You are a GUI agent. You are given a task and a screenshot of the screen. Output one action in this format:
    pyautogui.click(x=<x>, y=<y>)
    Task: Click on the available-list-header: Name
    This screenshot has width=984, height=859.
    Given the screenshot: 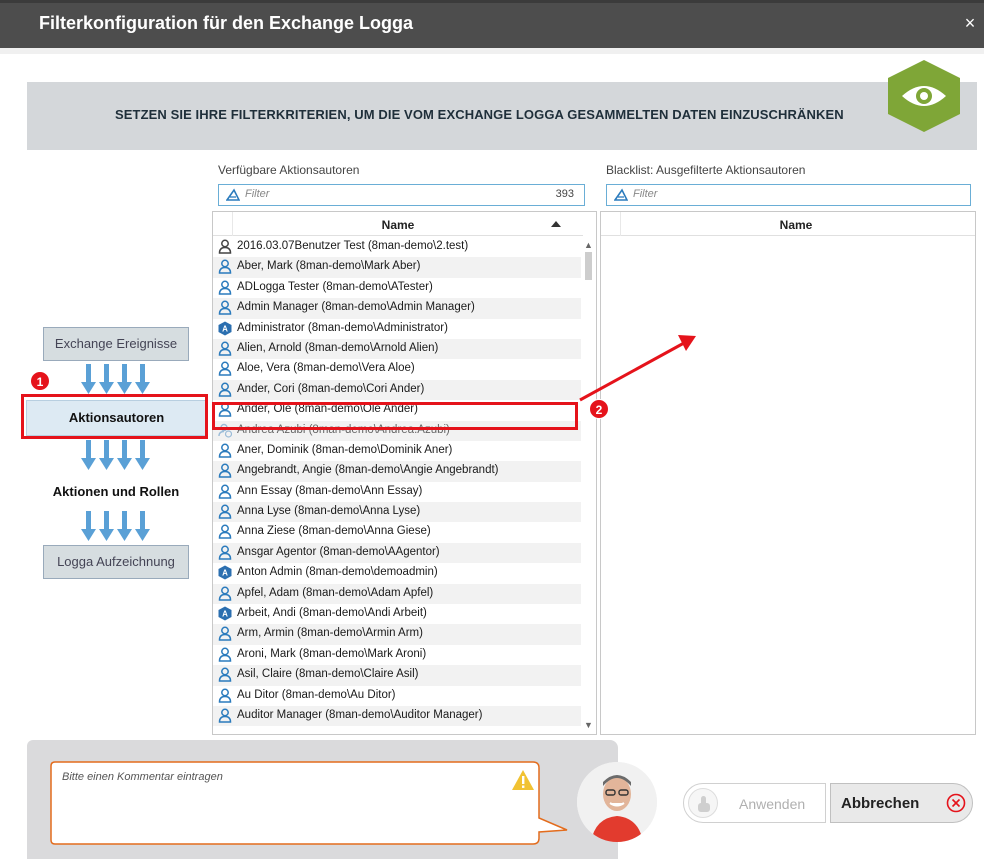 What is the action you would take?
    pyautogui.click(x=398, y=224)
    